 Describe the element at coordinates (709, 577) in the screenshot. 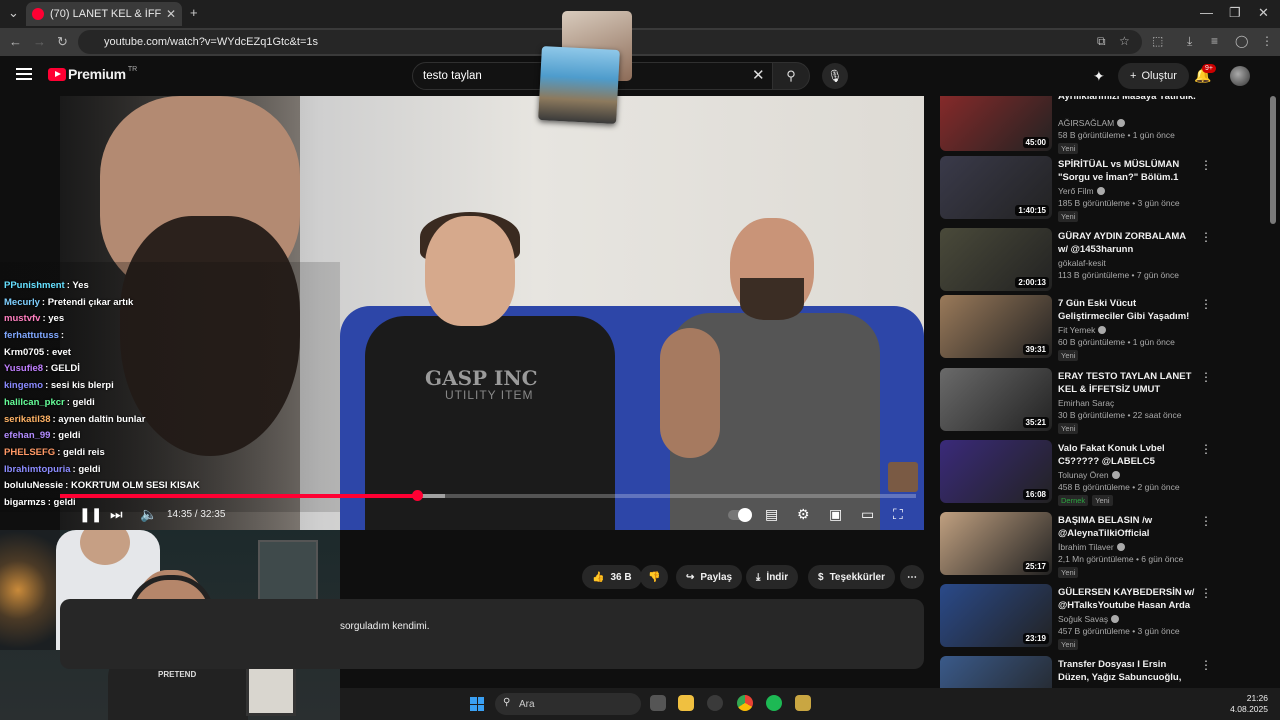

I see `share-button: ↪ Paylaş` at that location.